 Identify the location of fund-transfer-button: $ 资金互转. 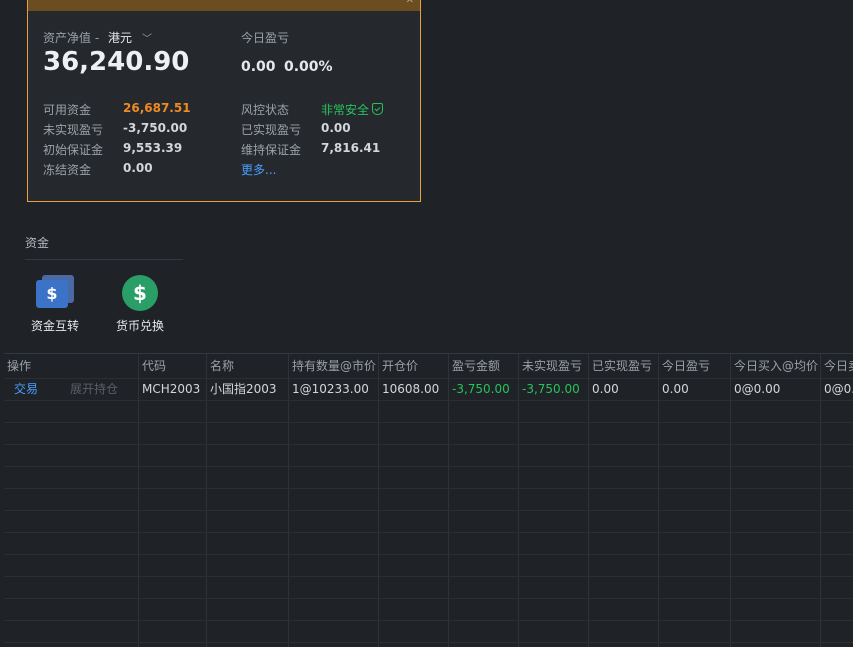
(55, 304).